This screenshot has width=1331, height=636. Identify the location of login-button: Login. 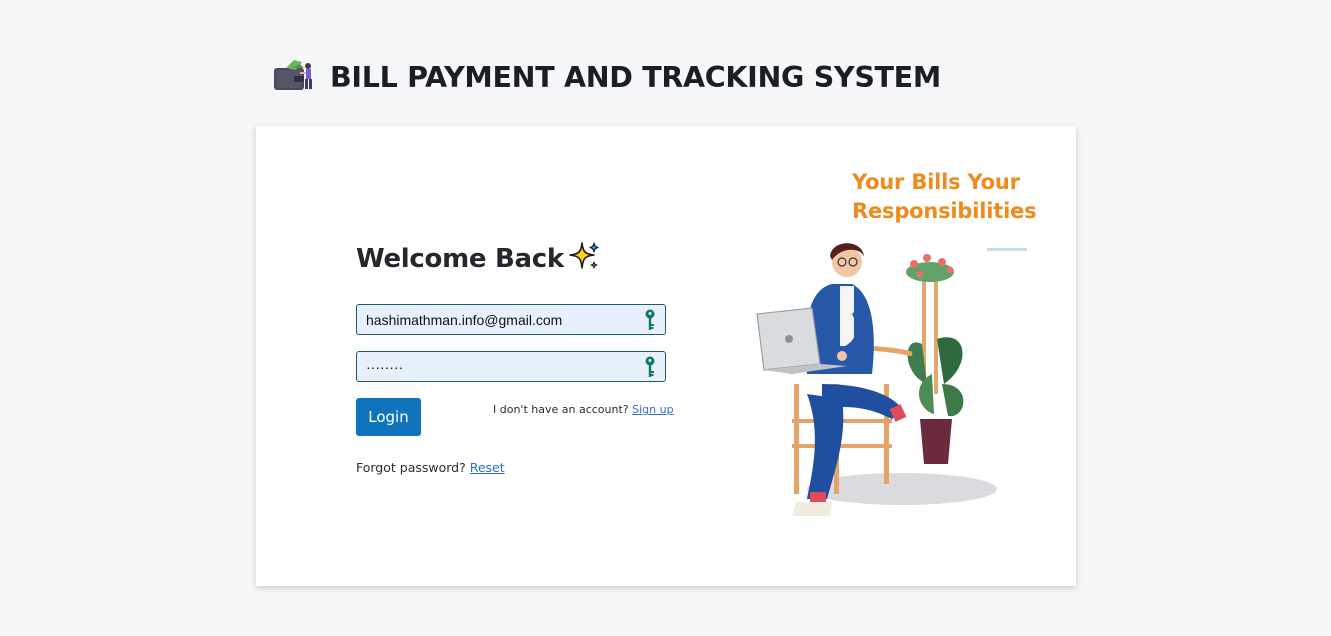
(388, 417).